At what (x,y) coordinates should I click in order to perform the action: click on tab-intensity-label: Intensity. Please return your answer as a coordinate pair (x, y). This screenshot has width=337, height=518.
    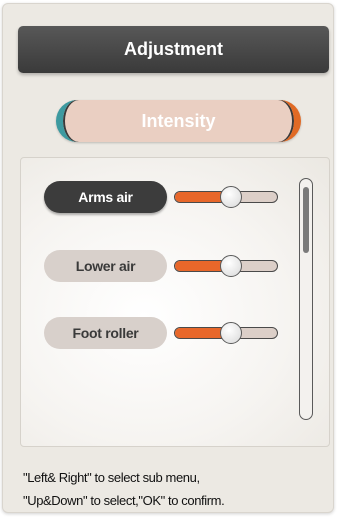
    Looking at the image, I should click on (178, 120).